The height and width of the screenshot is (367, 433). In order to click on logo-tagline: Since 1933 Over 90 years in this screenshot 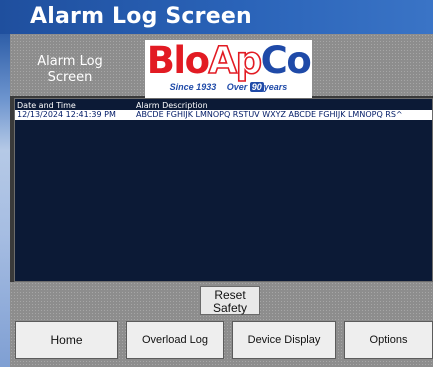, I will do `click(228, 87)`.